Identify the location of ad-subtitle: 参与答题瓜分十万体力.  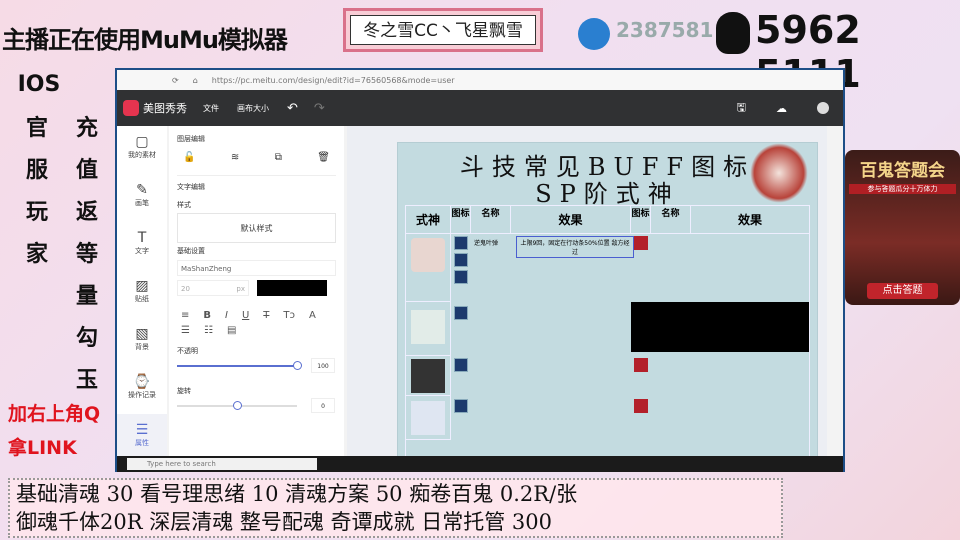
(902, 189).